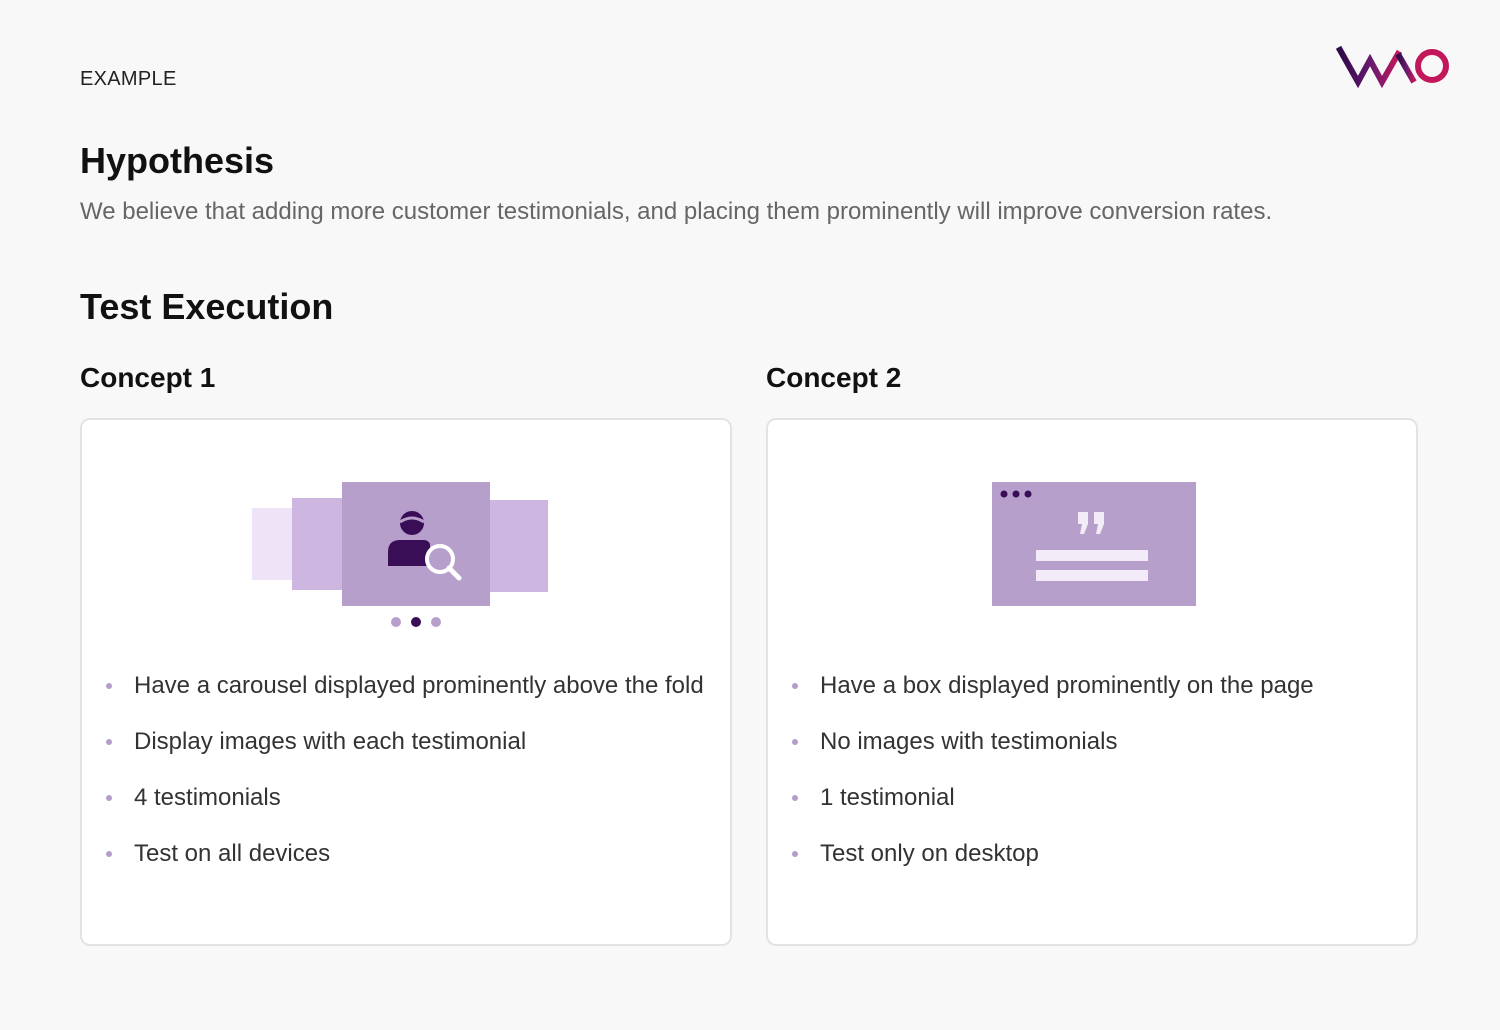 The width and height of the screenshot is (1500, 1030). What do you see at coordinates (1094, 544) in the screenshot?
I see `quote-box-icon` at bounding box center [1094, 544].